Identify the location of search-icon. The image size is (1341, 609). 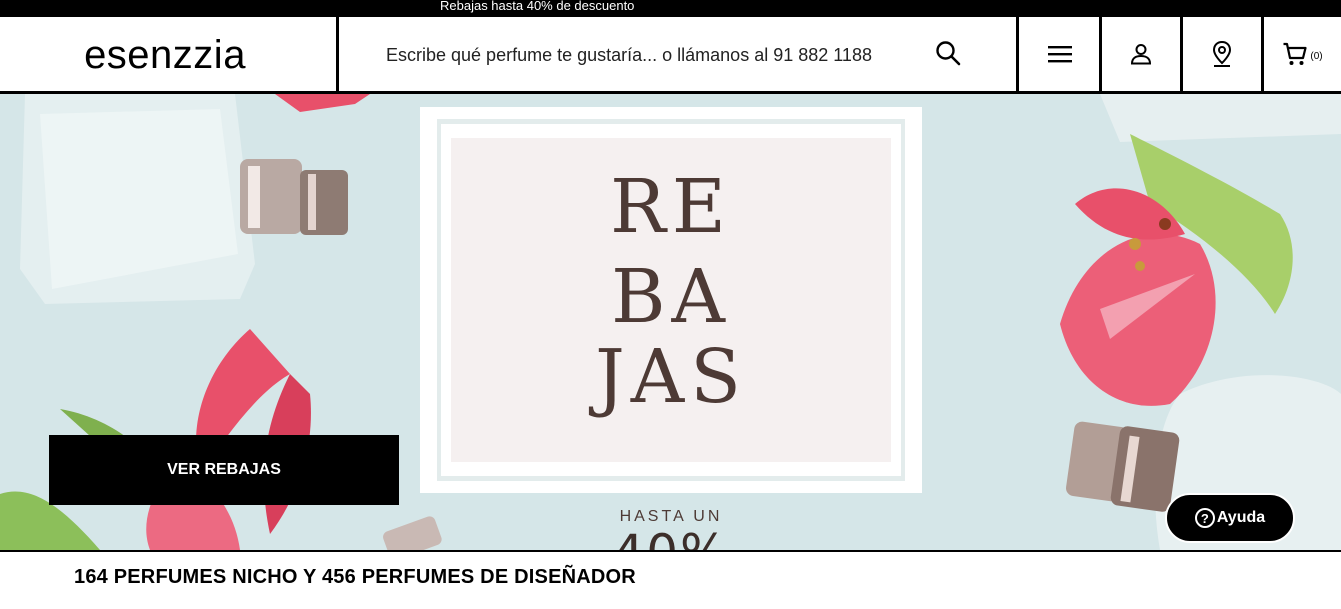
(948, 53).